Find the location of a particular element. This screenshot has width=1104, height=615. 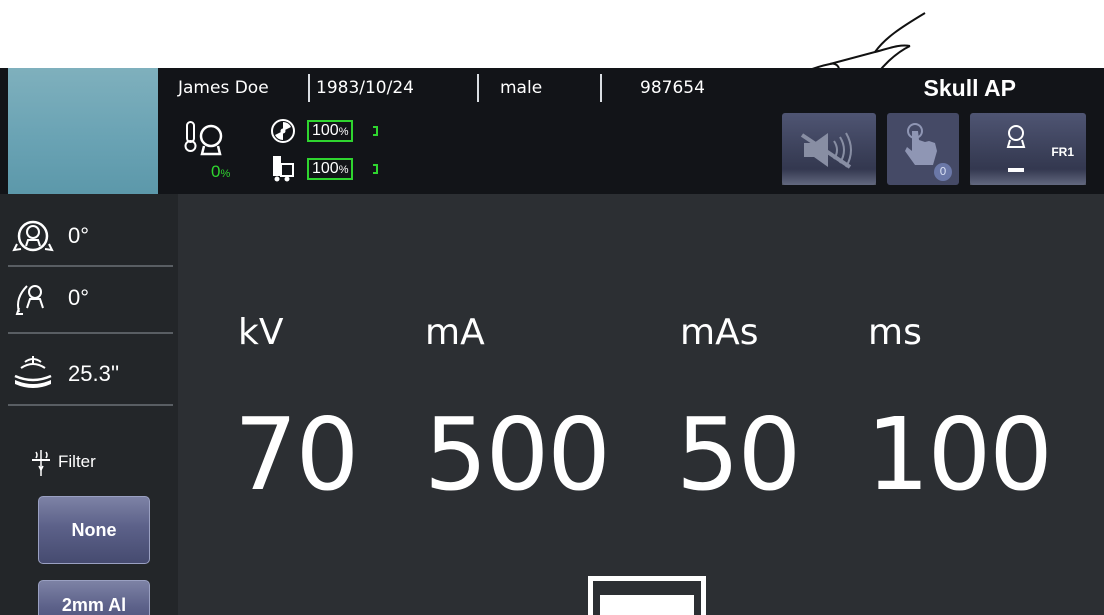

touch-count-badge: 0 is located at coordinates (943, 172).